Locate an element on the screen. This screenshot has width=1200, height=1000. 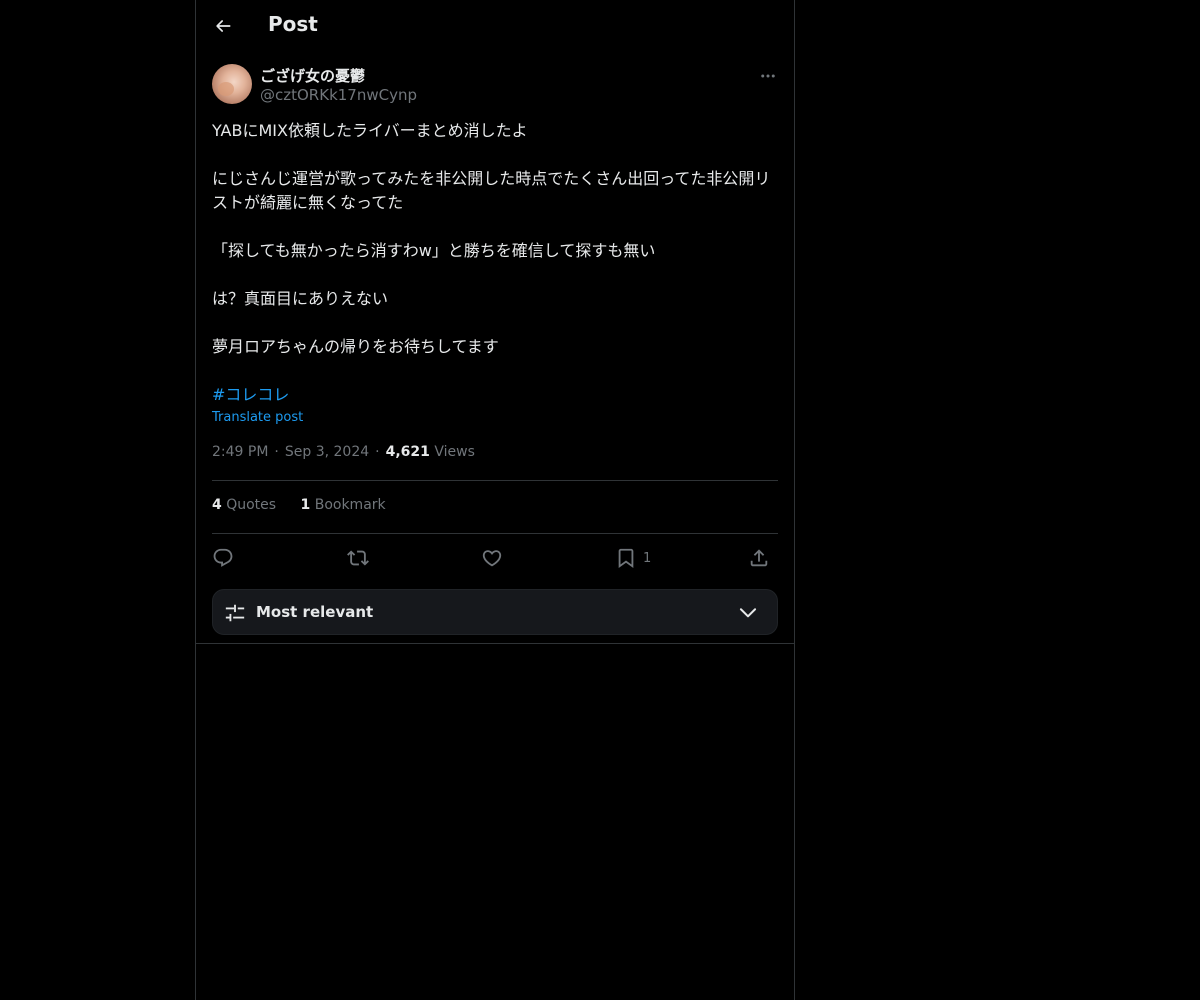
reply-icon is located at coordinates (223, 557).